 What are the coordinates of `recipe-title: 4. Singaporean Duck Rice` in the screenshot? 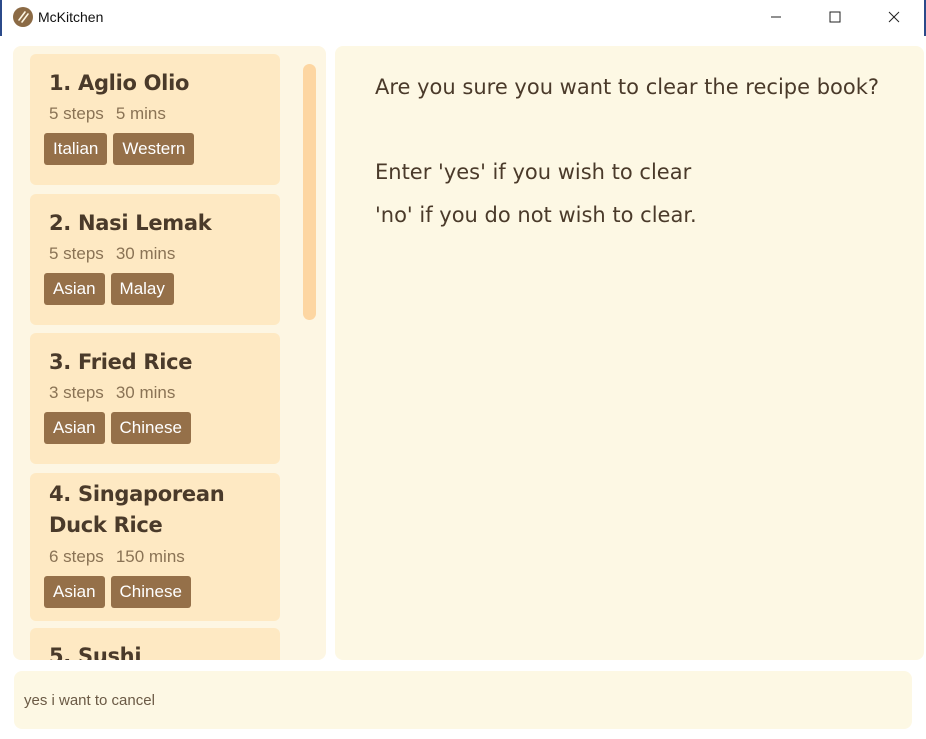 It's located at (137, 509).